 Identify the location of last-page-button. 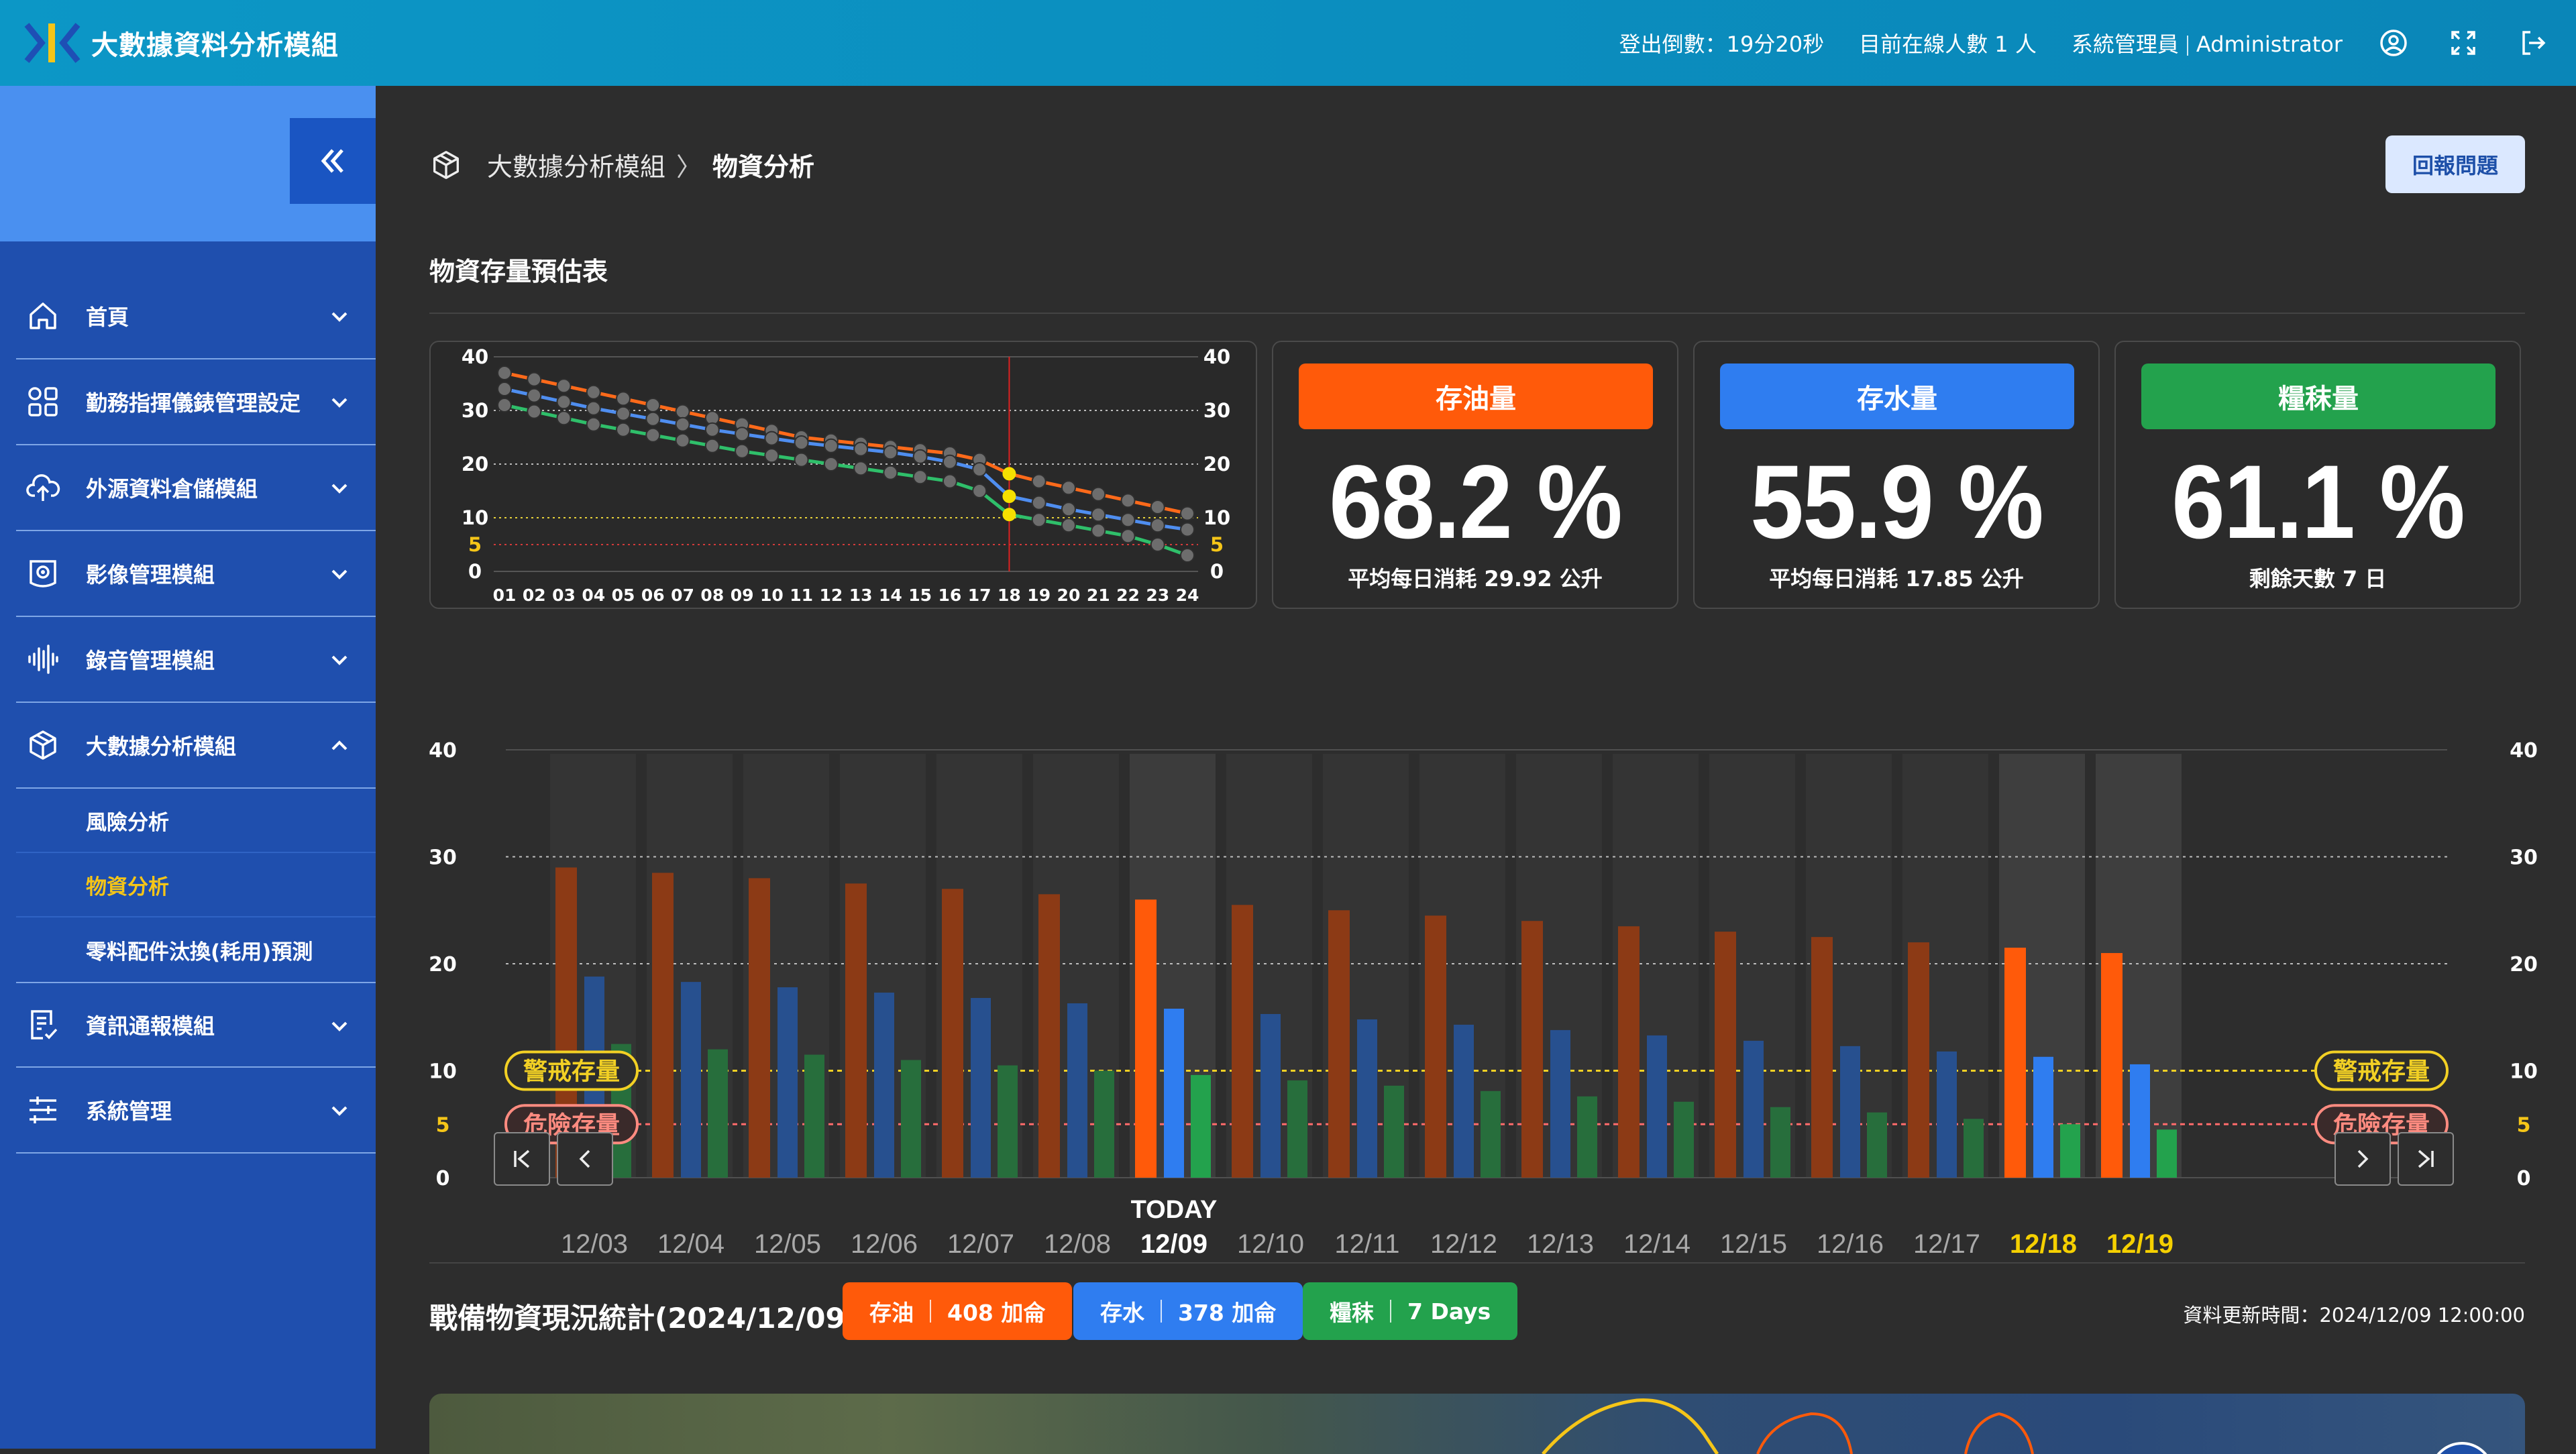
(2426, 1159).